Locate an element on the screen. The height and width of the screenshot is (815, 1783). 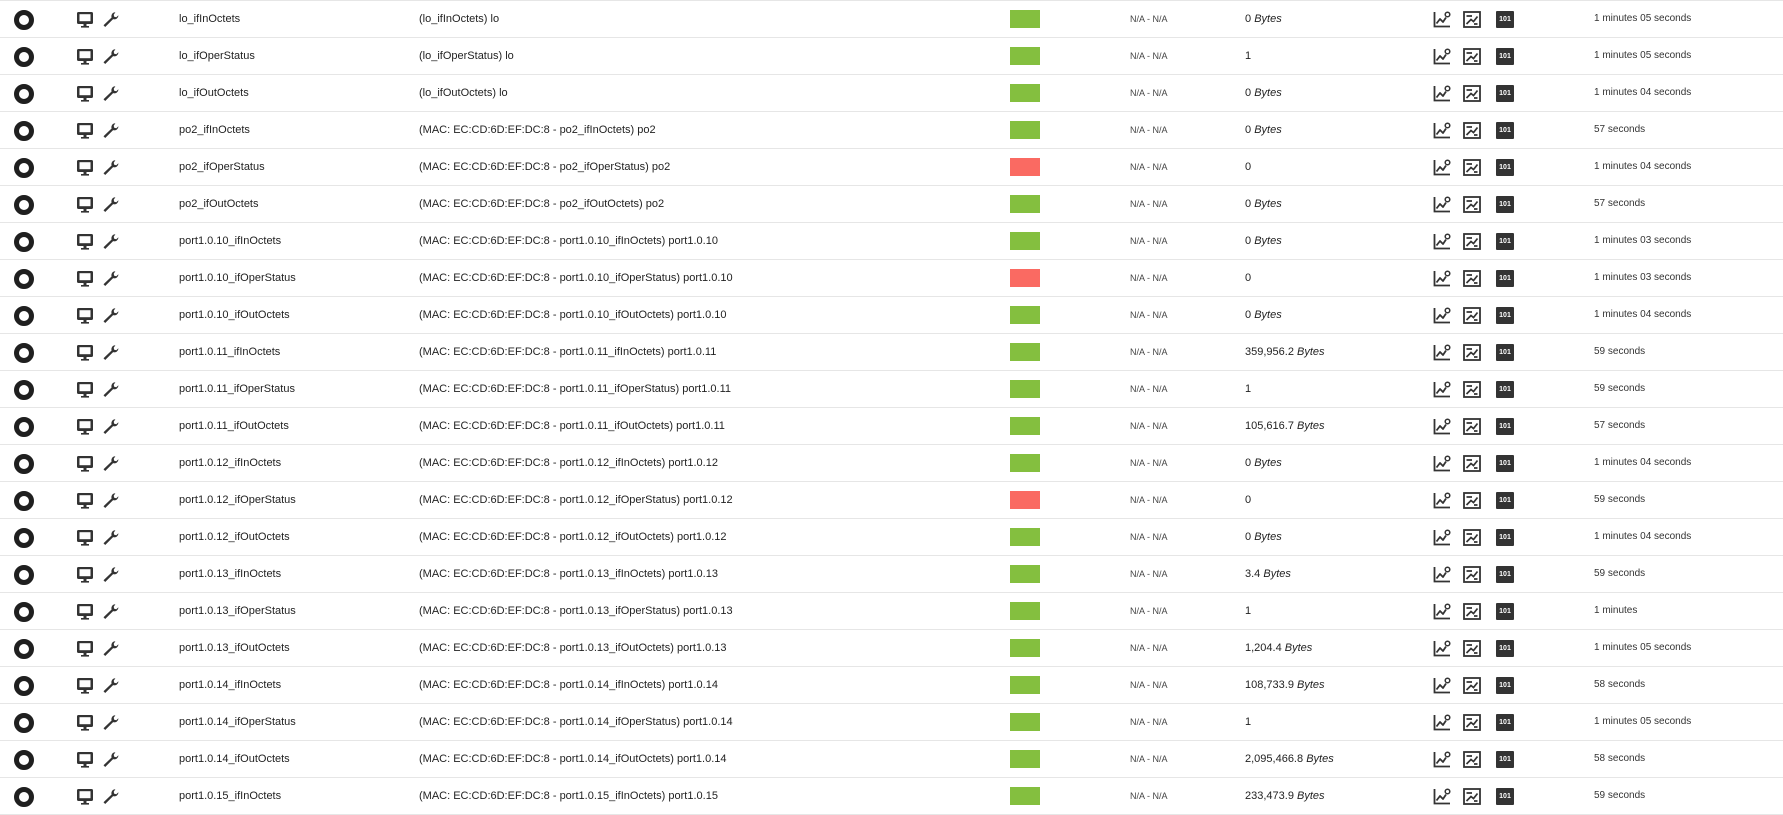
module-name: port1.0.10_ifInOctets is located at coordinates (230, 241).